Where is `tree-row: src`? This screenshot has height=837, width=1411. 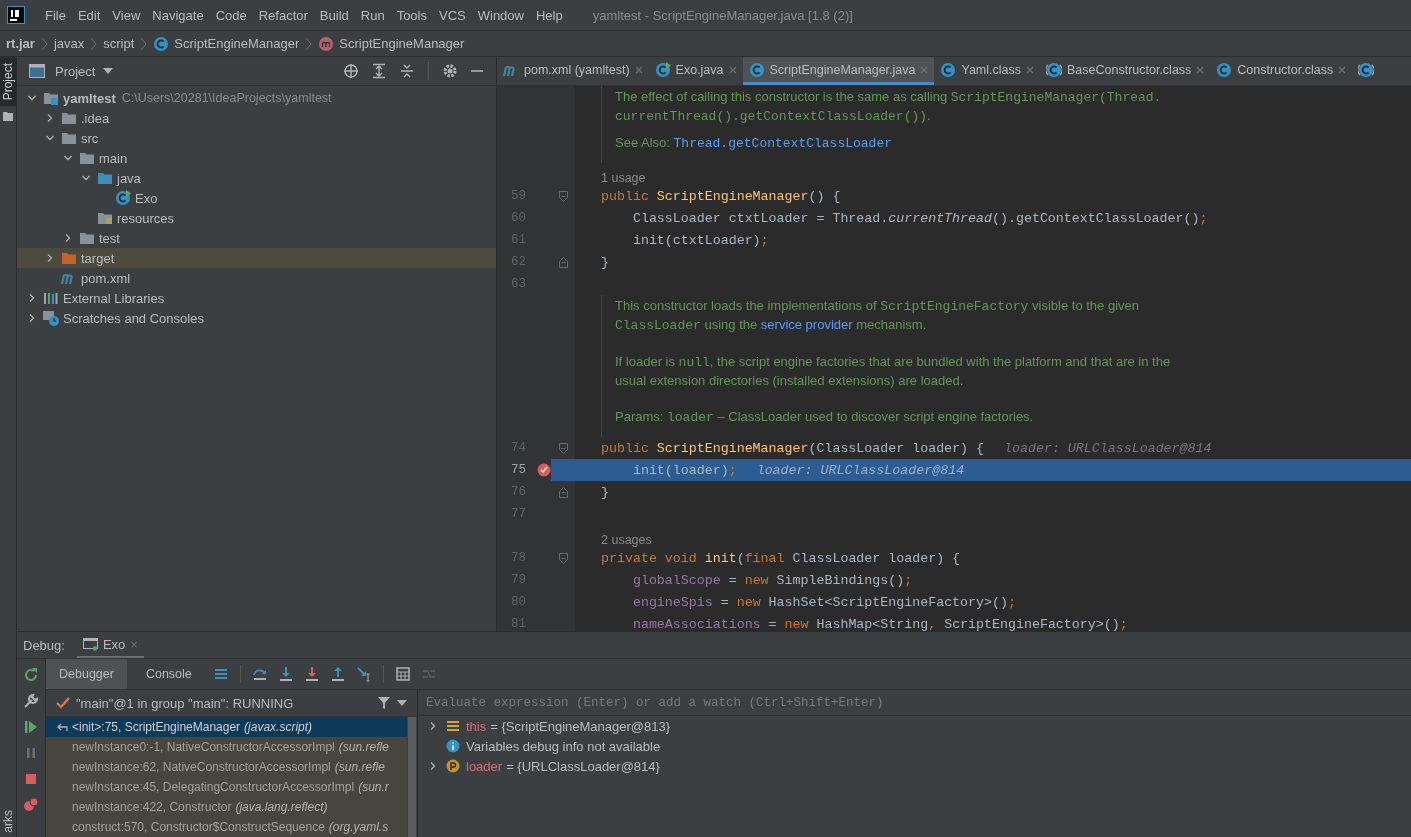 tree-row: src is located at coordinates (256, 138).